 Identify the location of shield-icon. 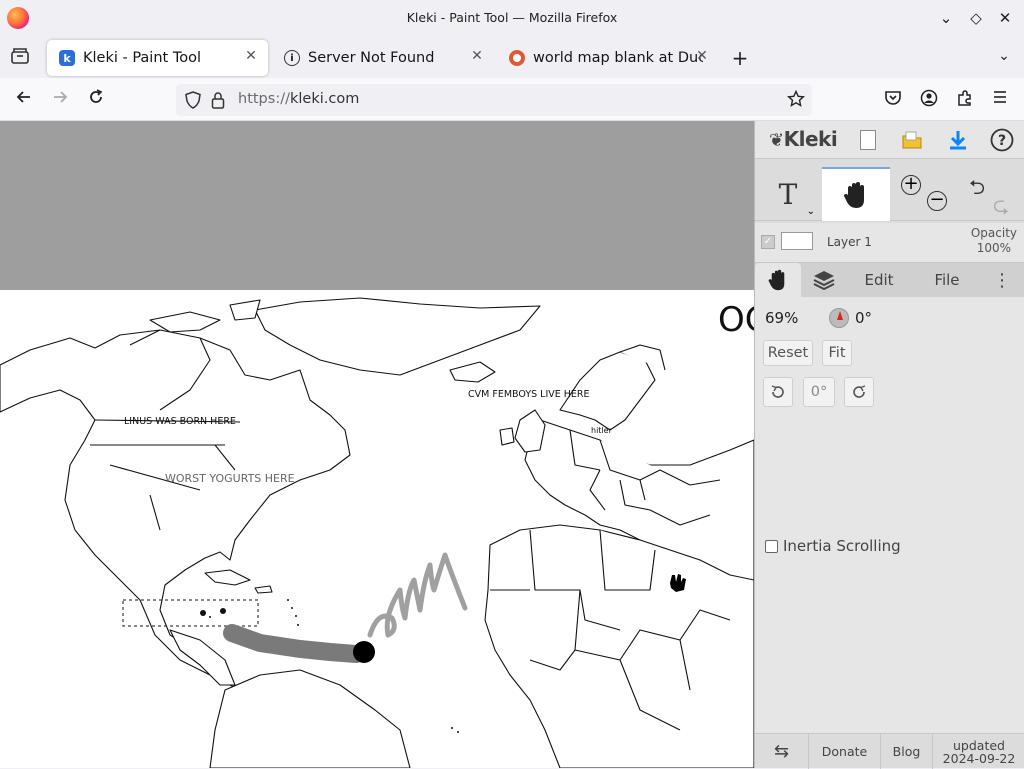
(193, 102).